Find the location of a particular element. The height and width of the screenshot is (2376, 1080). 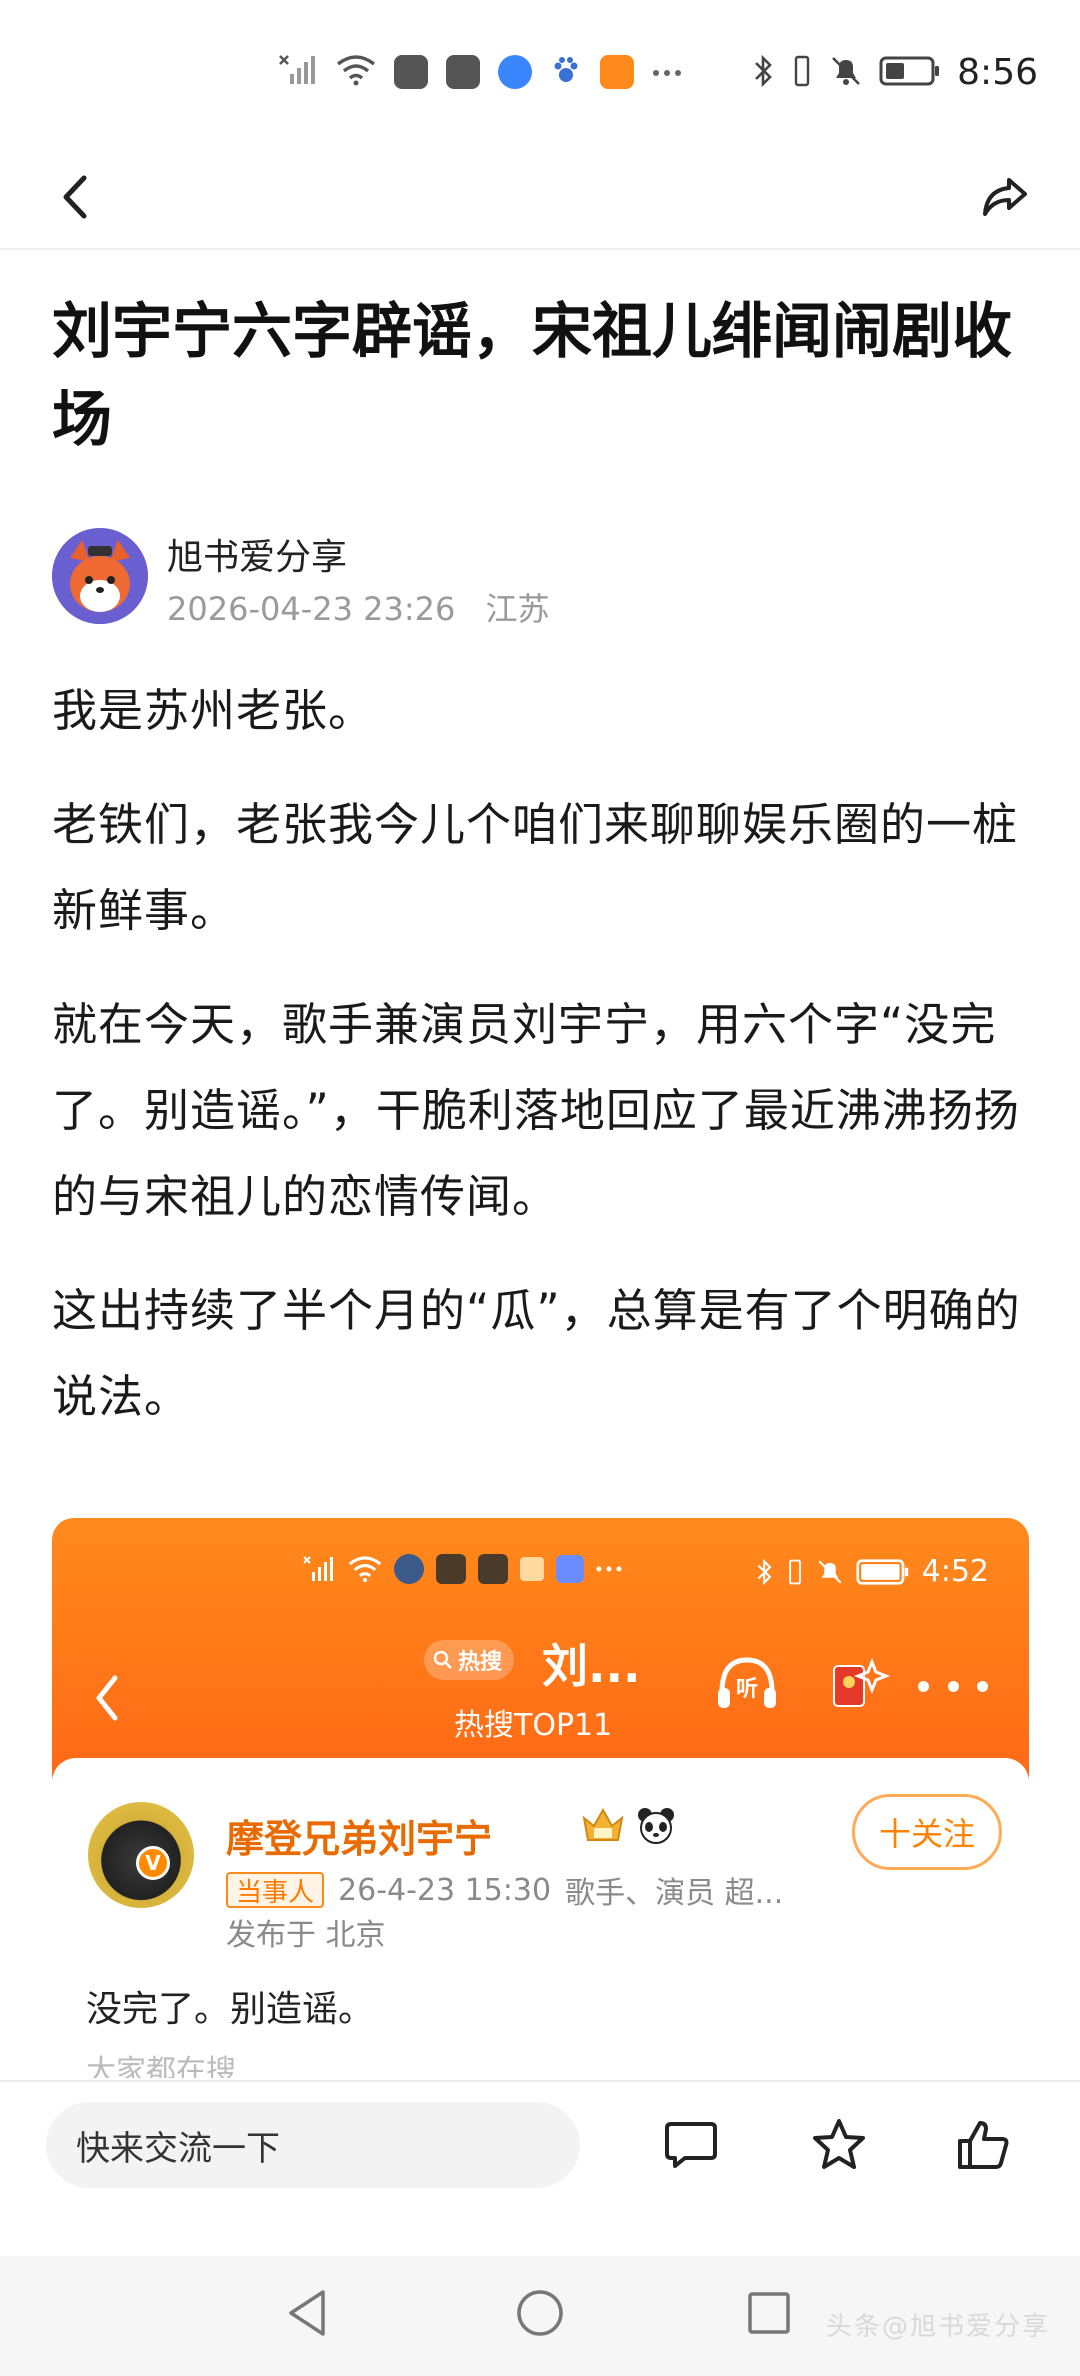

thumbs-up-icon is located at coordinates (983, 2145).